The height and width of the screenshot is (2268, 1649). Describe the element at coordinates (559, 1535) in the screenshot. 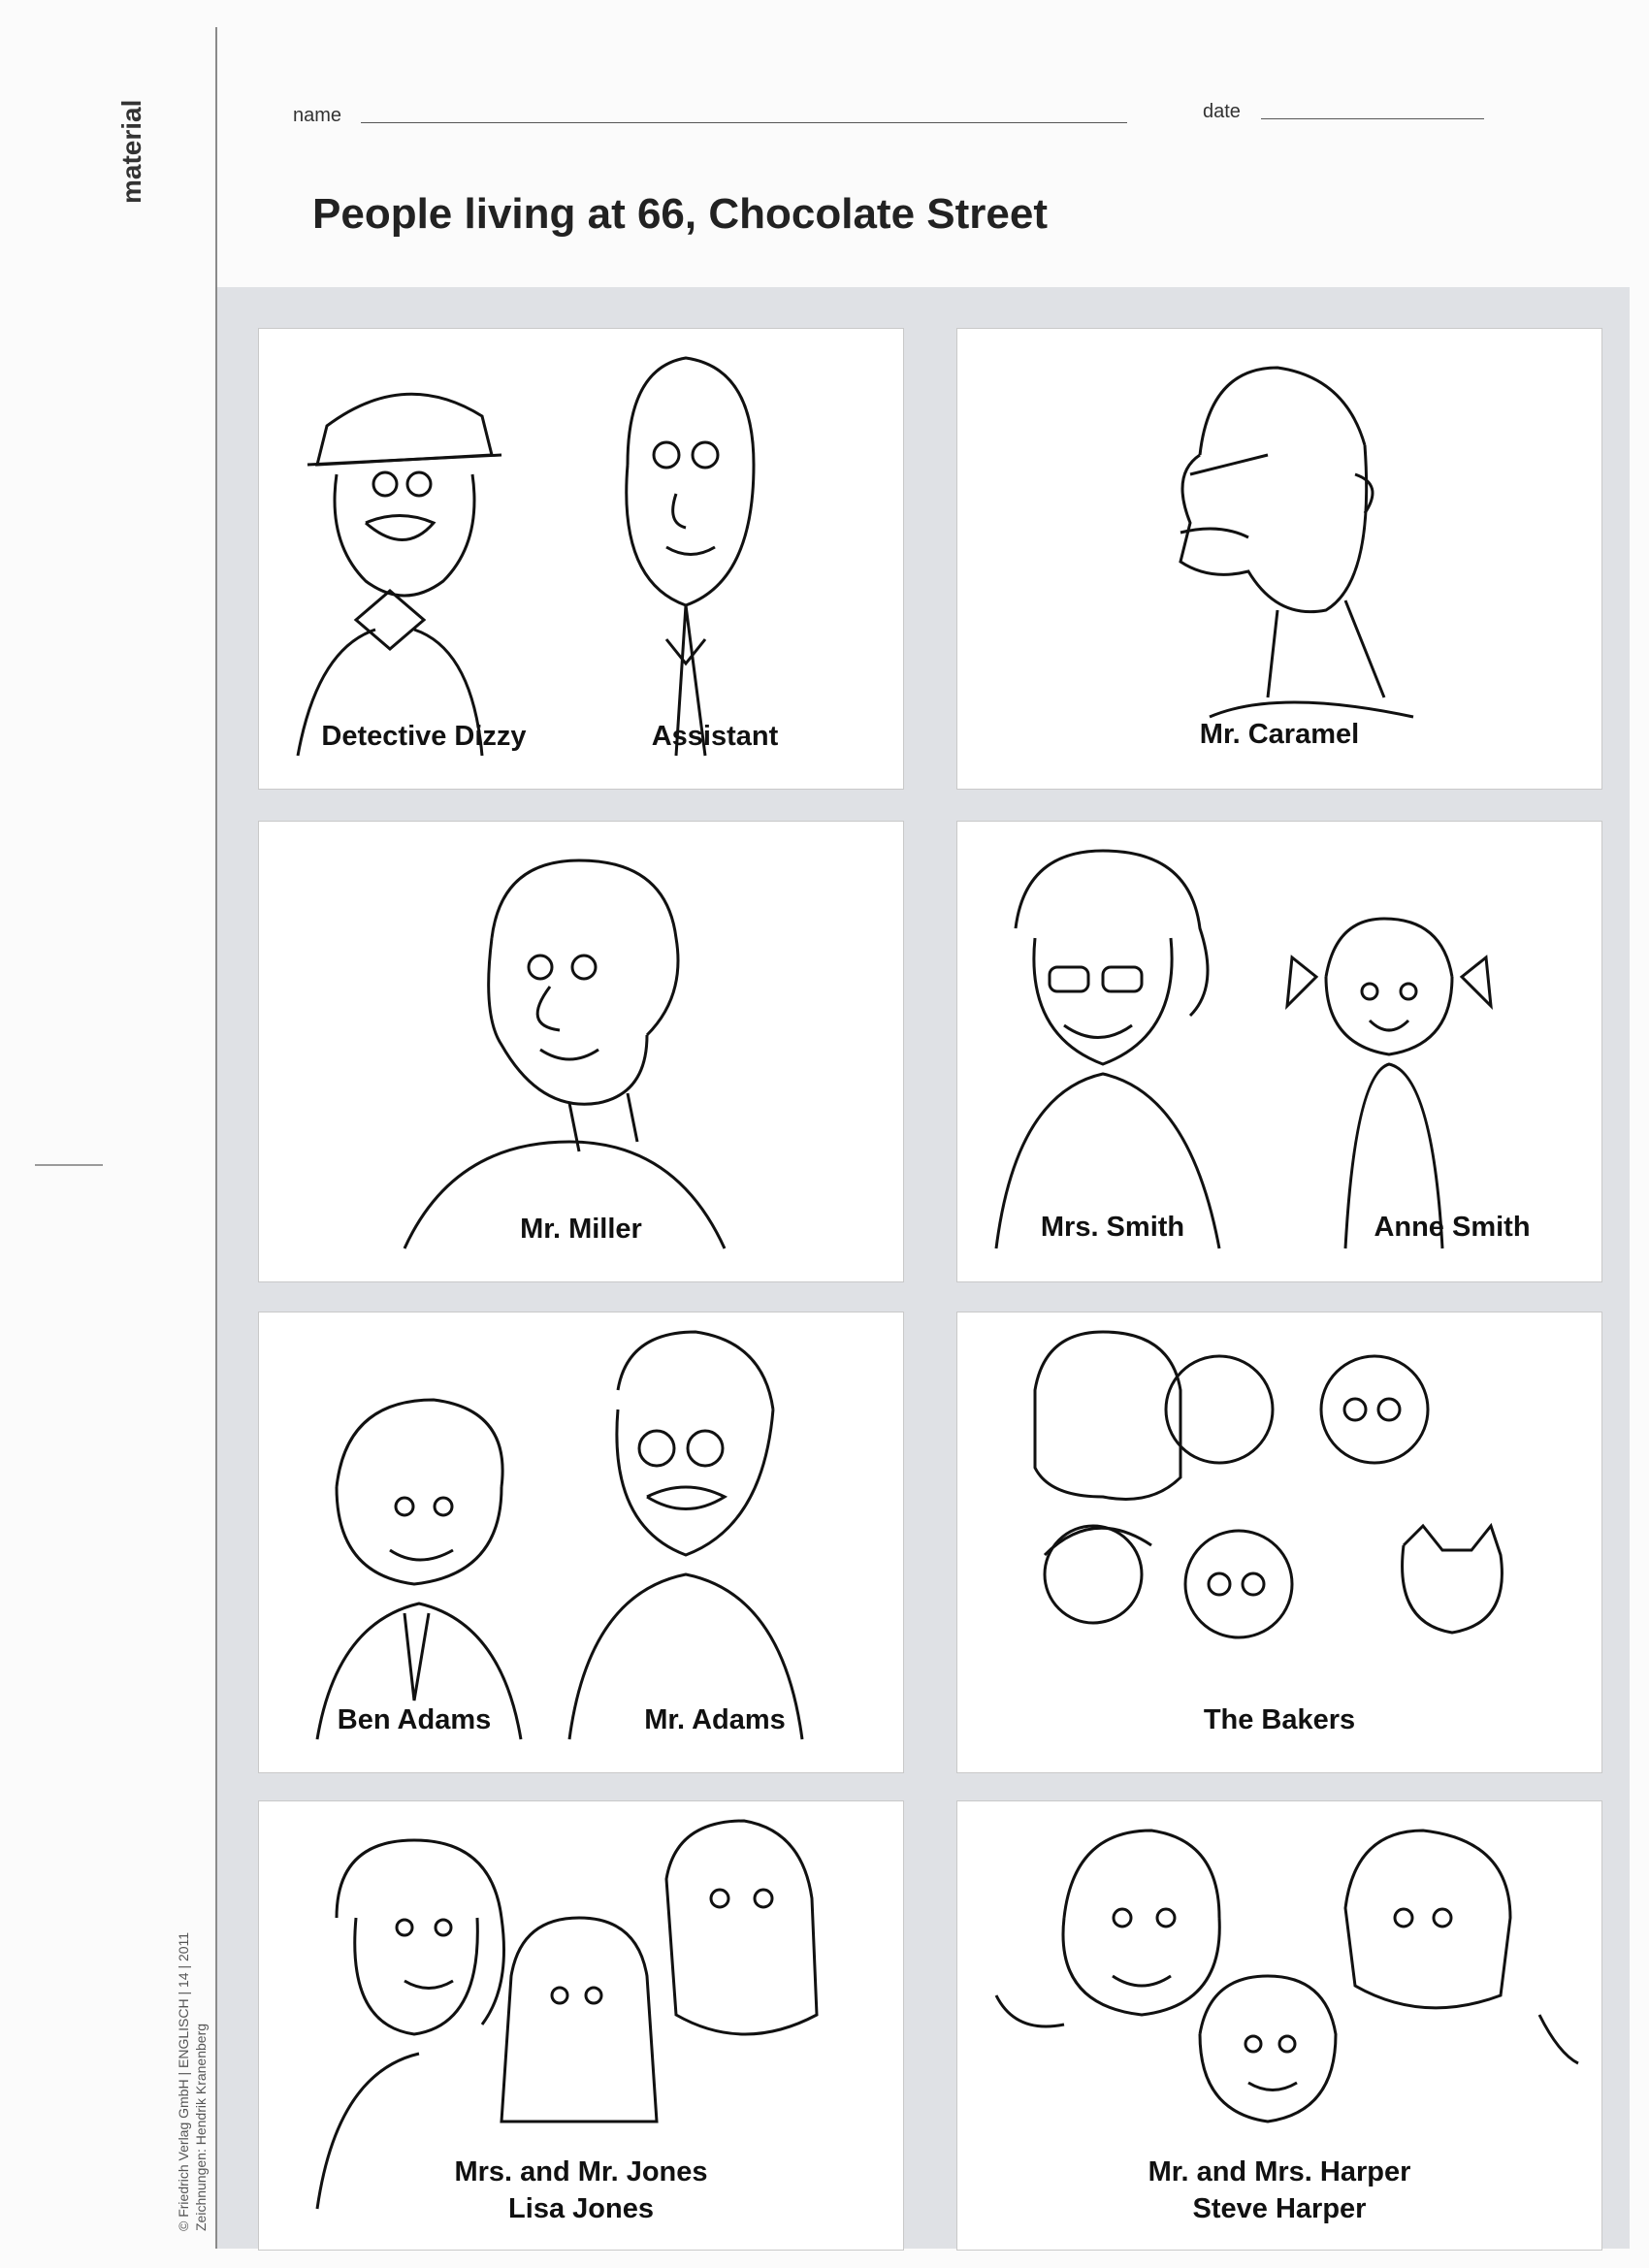

I see `adams-family-illustration` at that location.